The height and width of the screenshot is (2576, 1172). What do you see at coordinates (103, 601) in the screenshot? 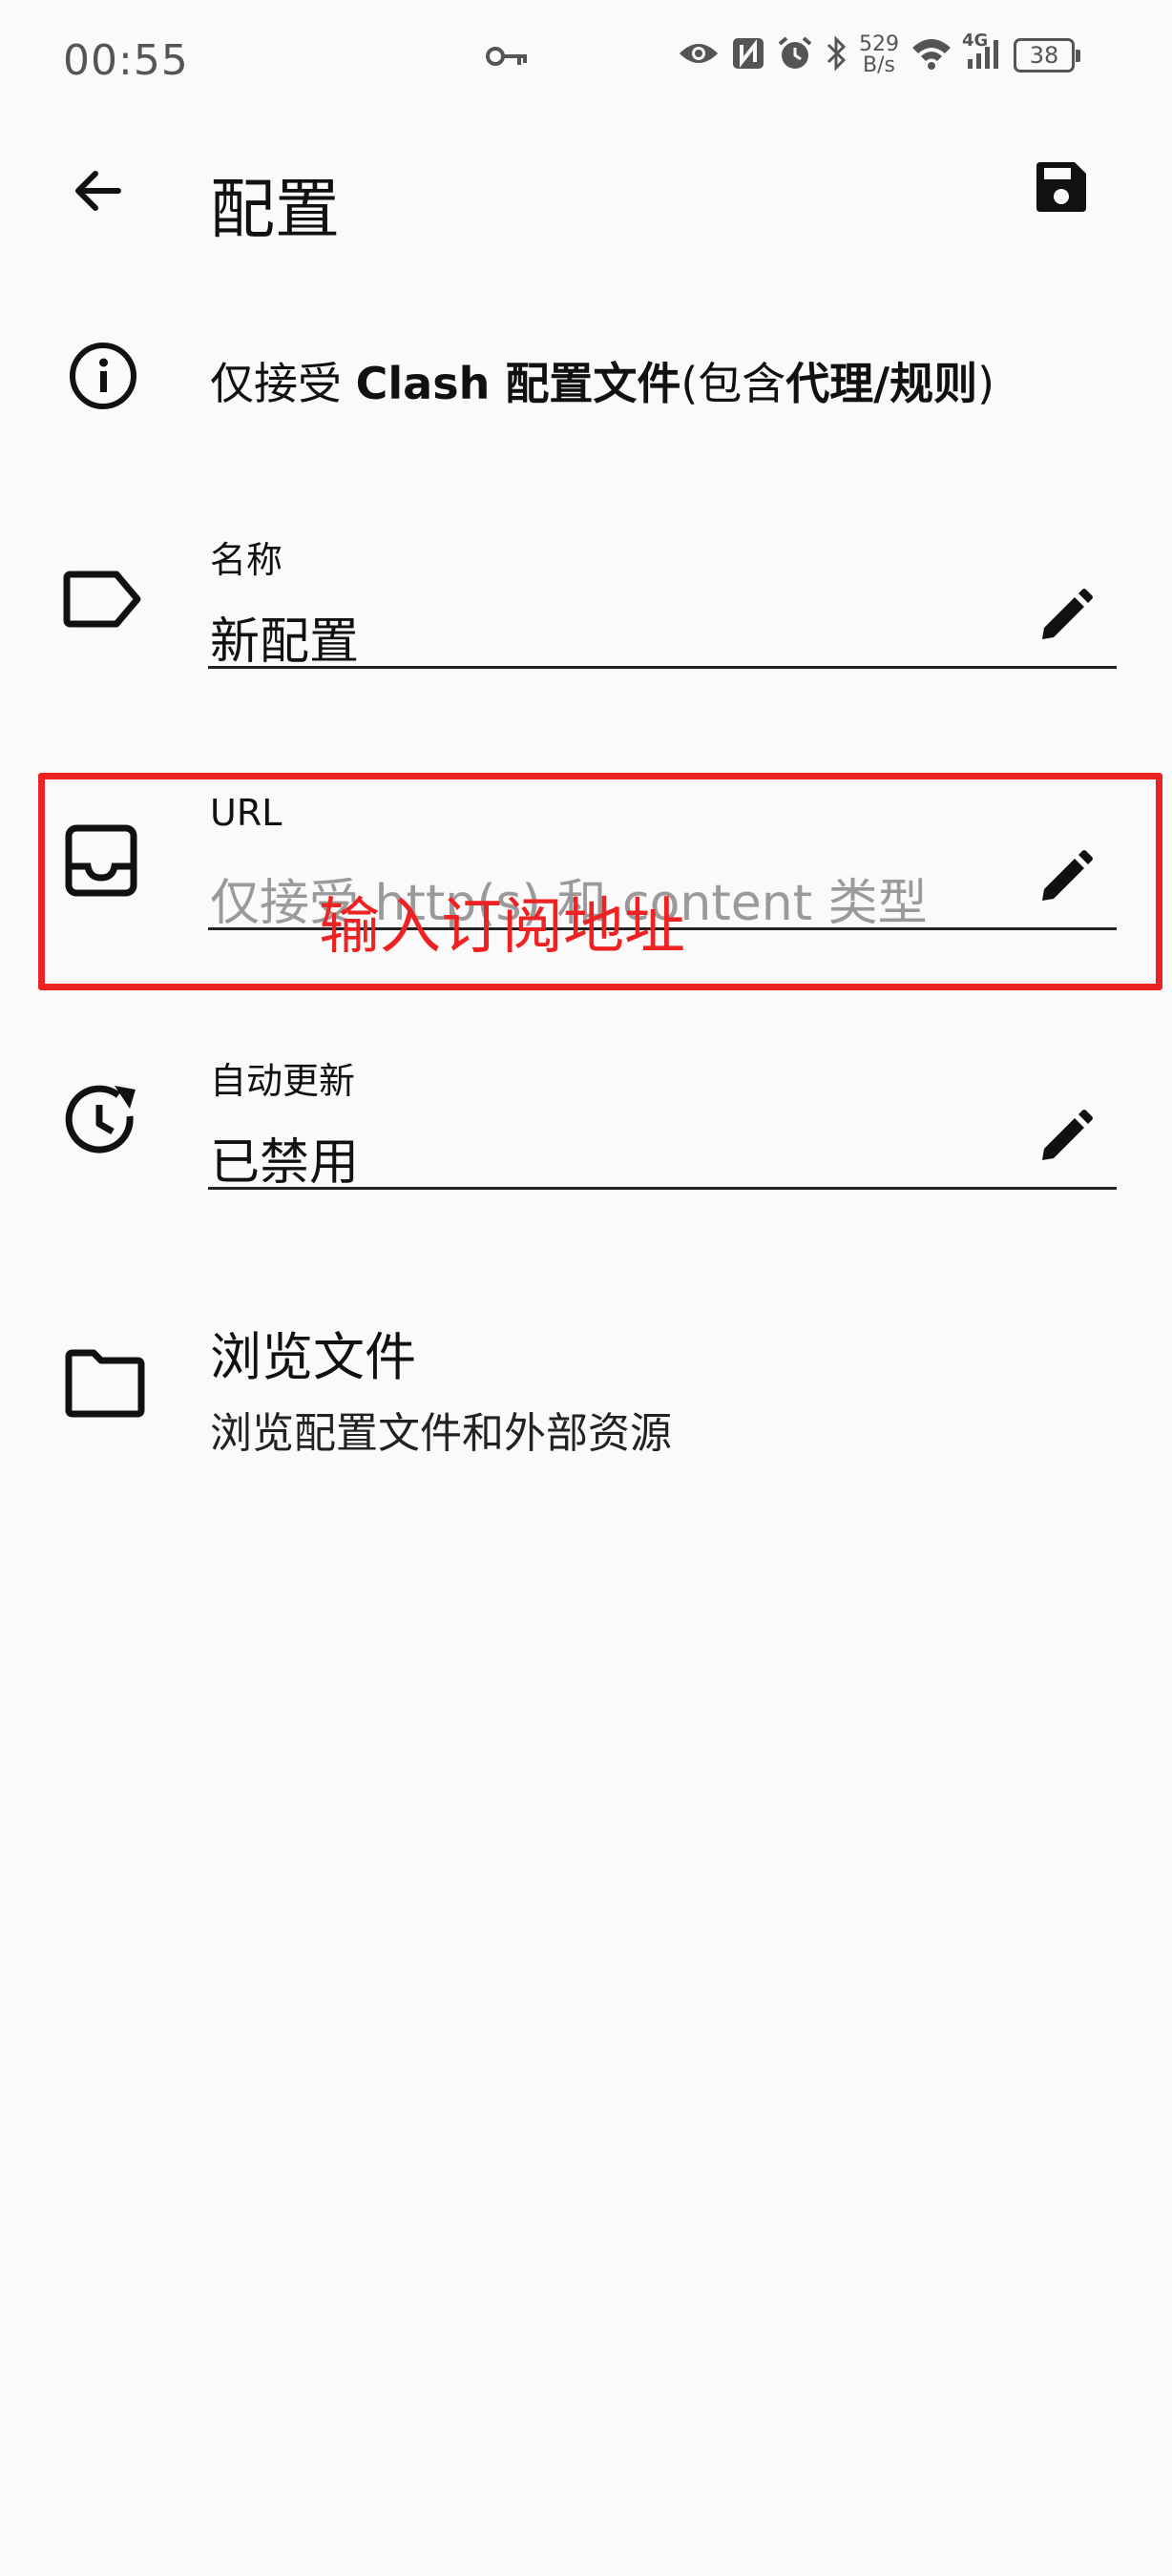
I see `label-tag-icon` at bounding box center [103, 601].